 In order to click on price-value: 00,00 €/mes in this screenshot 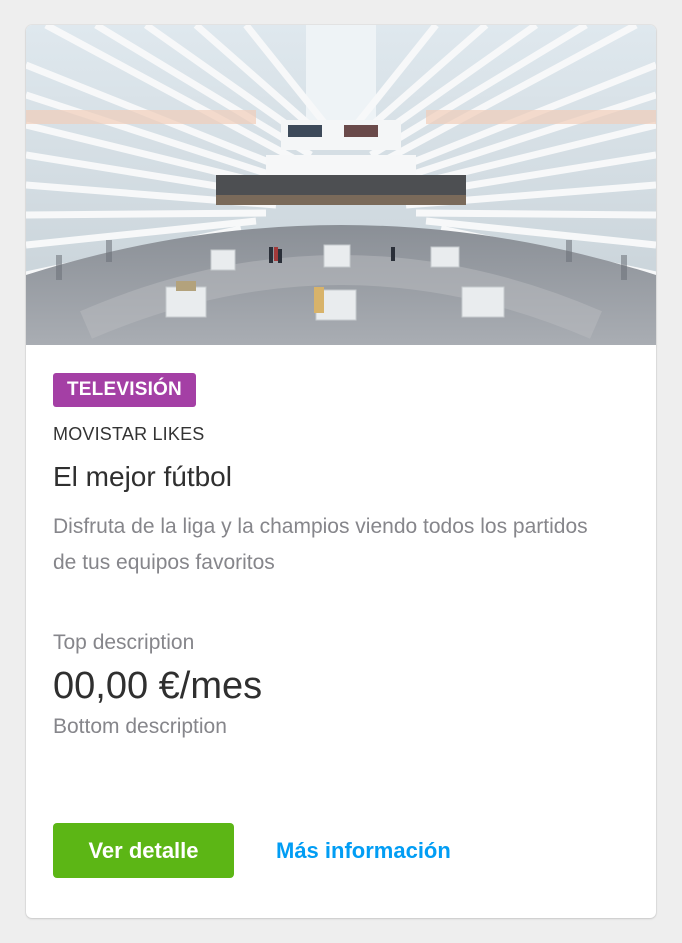, I will do `click(158, 686)`.